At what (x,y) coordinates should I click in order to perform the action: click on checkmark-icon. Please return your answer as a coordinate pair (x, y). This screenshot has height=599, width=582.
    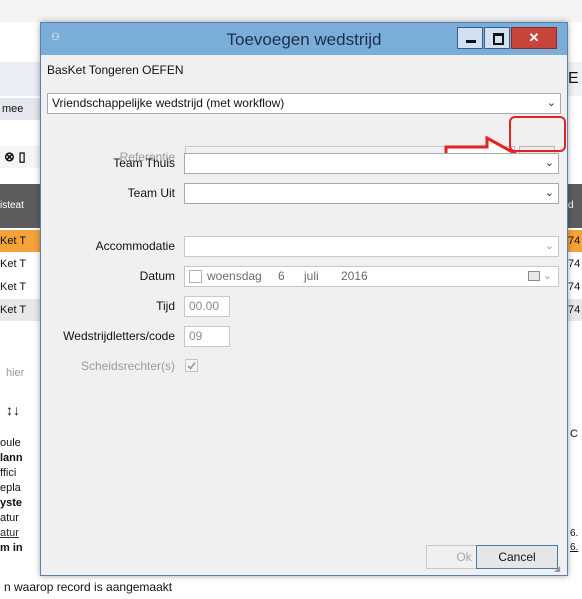
    Looking at the image, I should click on (191, 366).